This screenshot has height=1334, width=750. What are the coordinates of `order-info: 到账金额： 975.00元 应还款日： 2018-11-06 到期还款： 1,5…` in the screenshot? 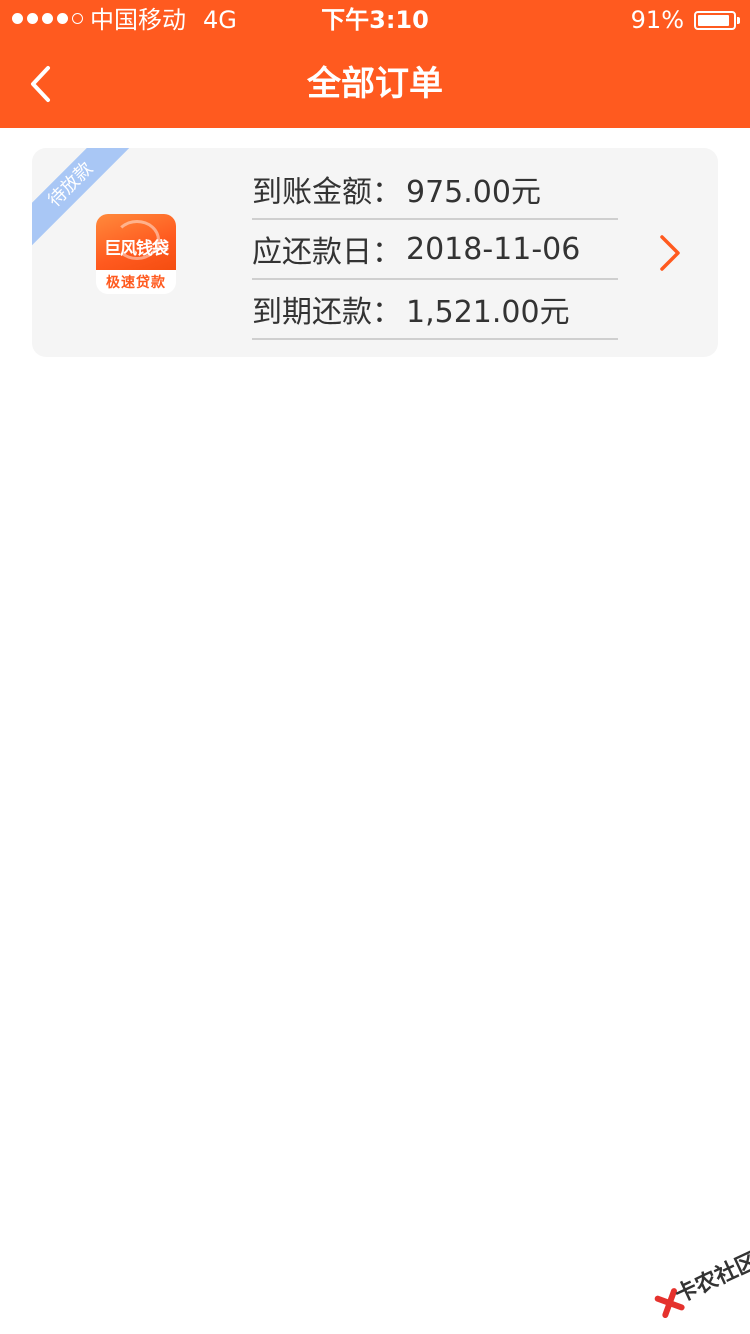 It's located at (435, 250).